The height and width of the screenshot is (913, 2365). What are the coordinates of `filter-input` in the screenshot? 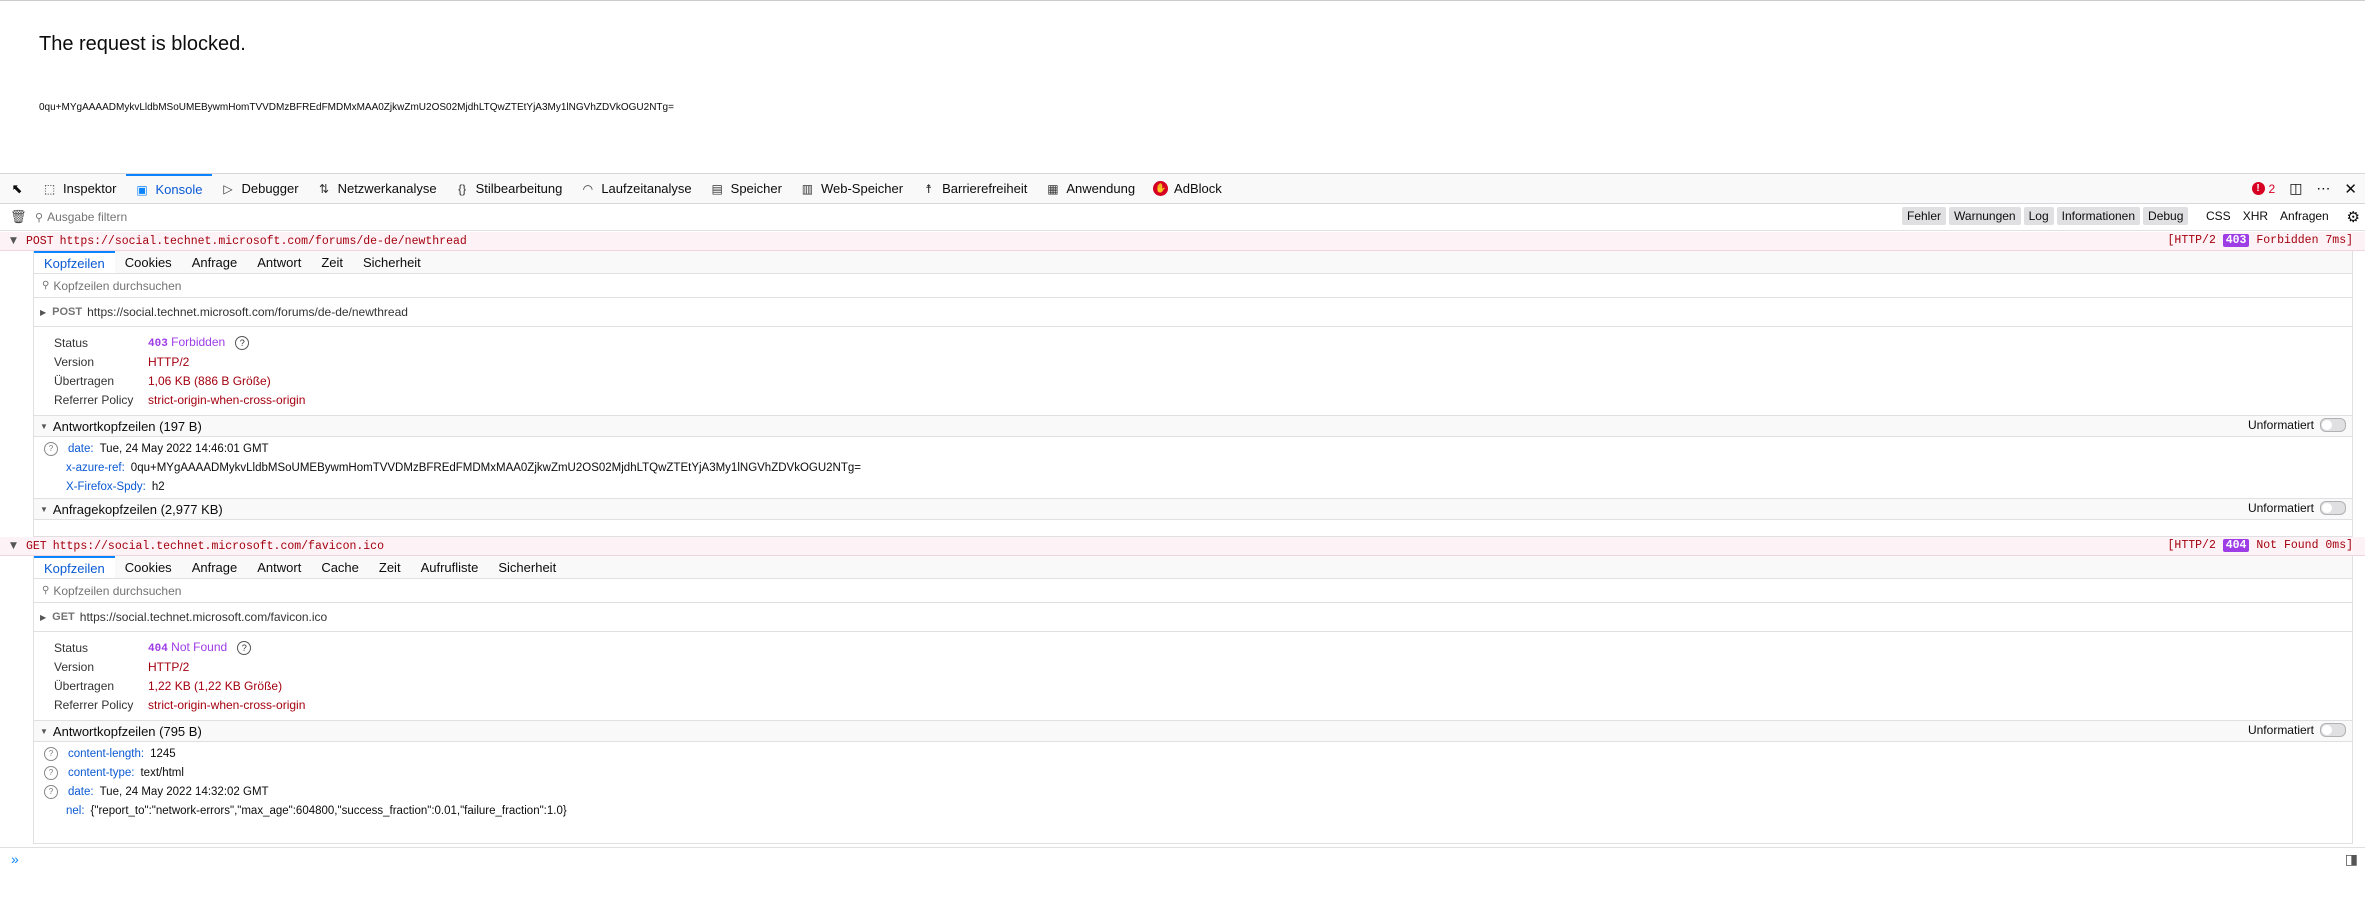 It's located at (977, 217).